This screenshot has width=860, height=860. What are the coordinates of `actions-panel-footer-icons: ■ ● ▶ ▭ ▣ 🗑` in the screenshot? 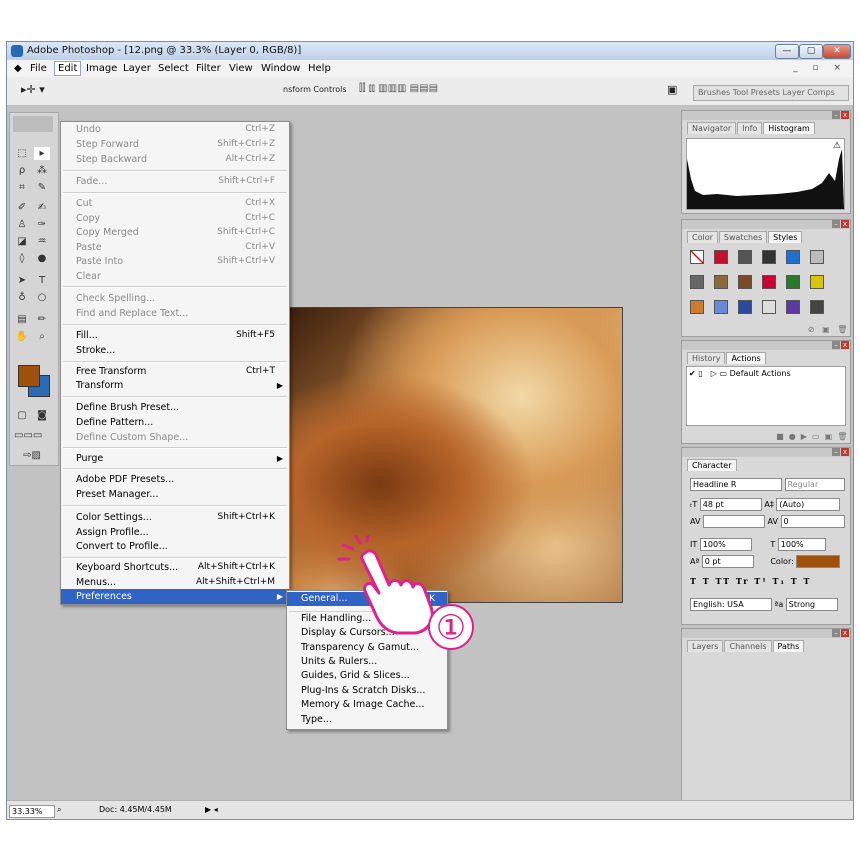 It's located at (766, 436).